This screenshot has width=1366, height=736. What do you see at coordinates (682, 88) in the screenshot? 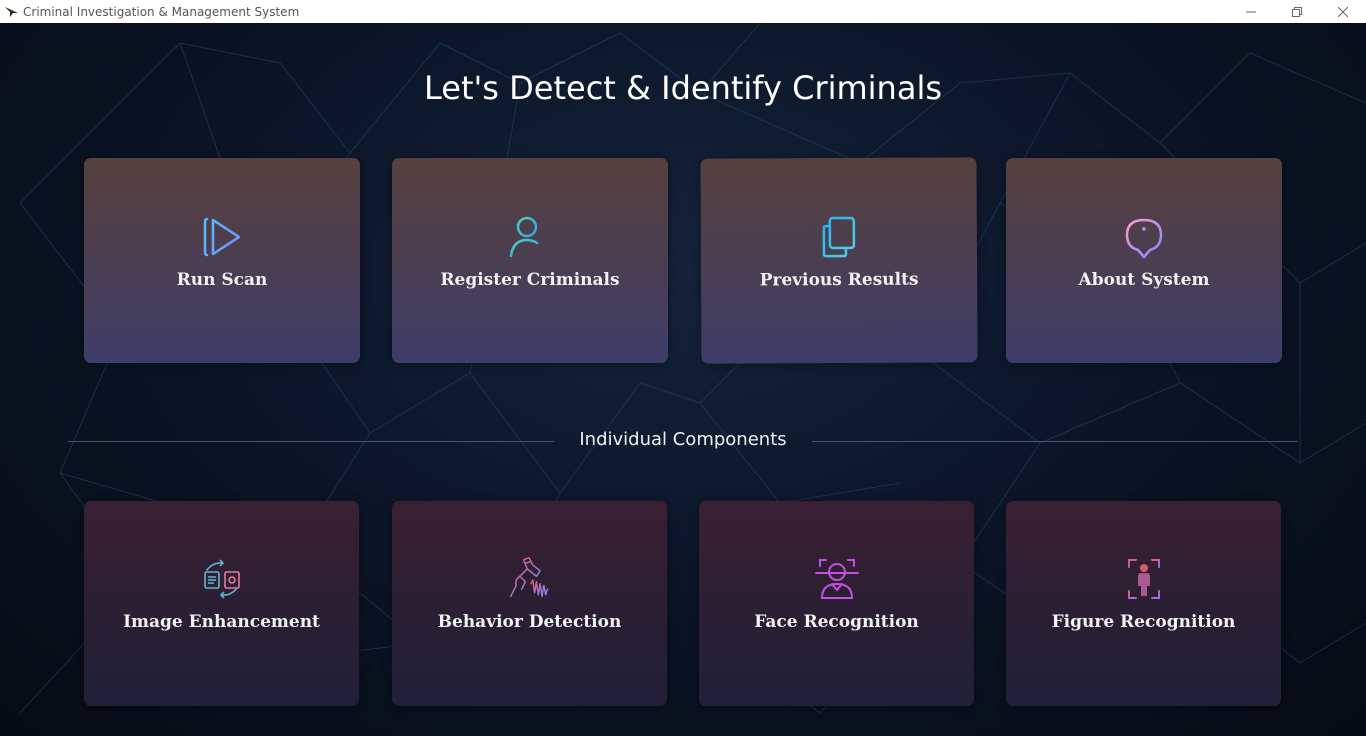
I see `page-heading: Let's Detect & Identify Criminals` at bounding box center [682, 88].